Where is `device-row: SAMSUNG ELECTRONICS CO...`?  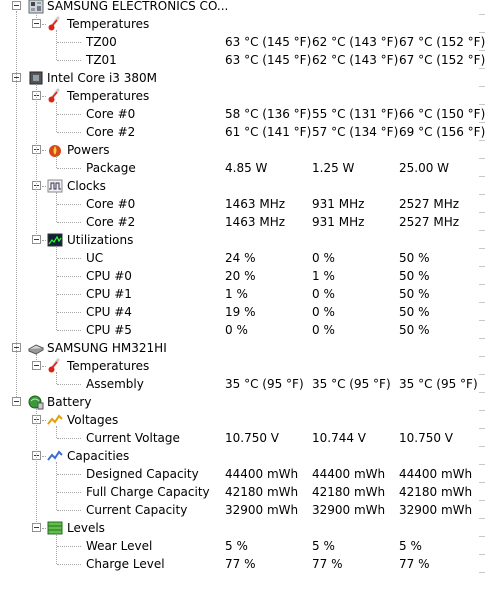
device-row: SAMSUNG ELECTRONICS CO... is located at coordinates (242, 7).